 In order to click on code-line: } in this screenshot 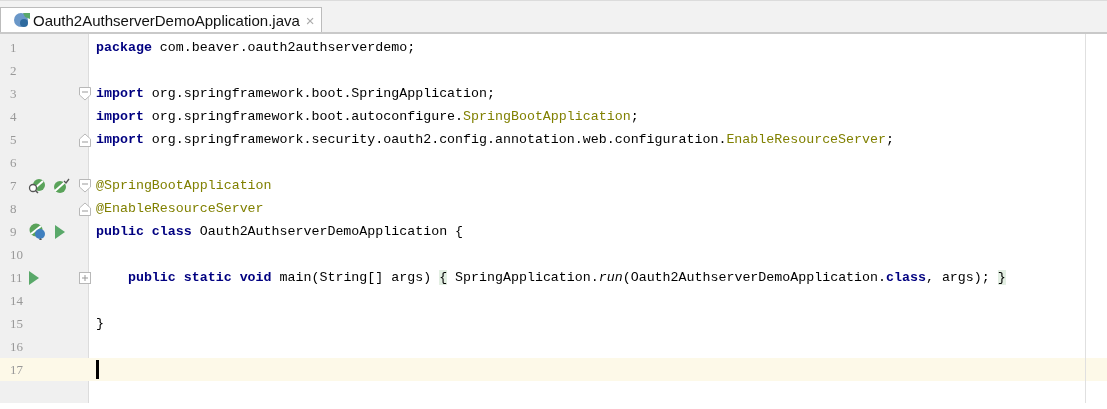, I will do `click(100, 323)`.